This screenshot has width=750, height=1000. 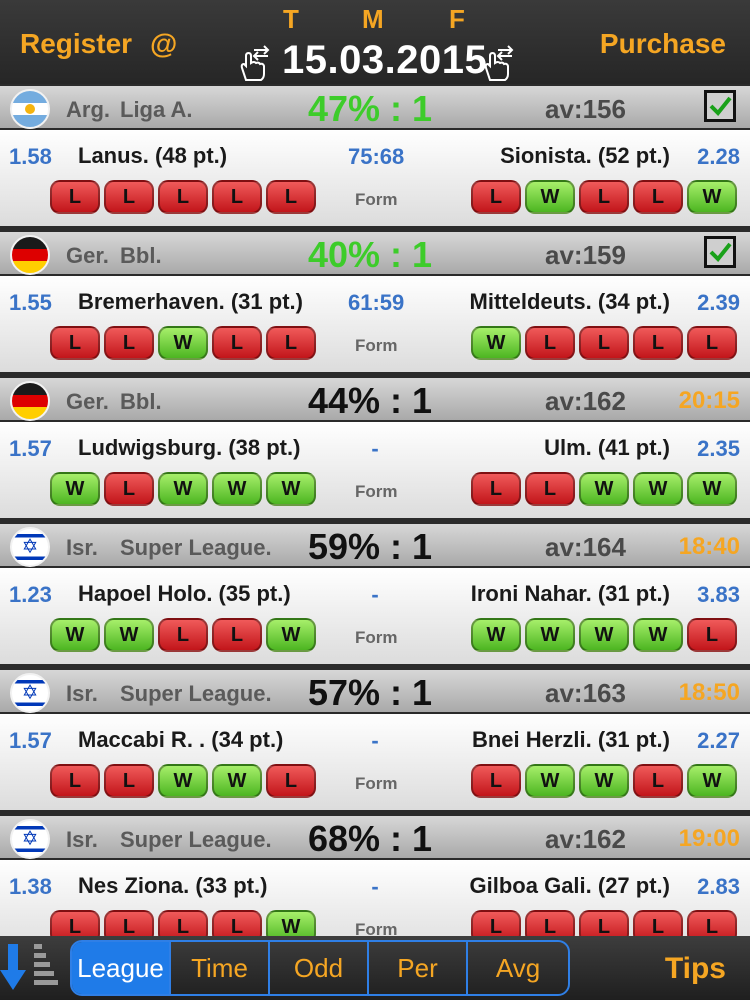 What do you see at coordinates (418, 968) in the screenshot?
I see `tab-per: Per` at bounding box center [418, 968].